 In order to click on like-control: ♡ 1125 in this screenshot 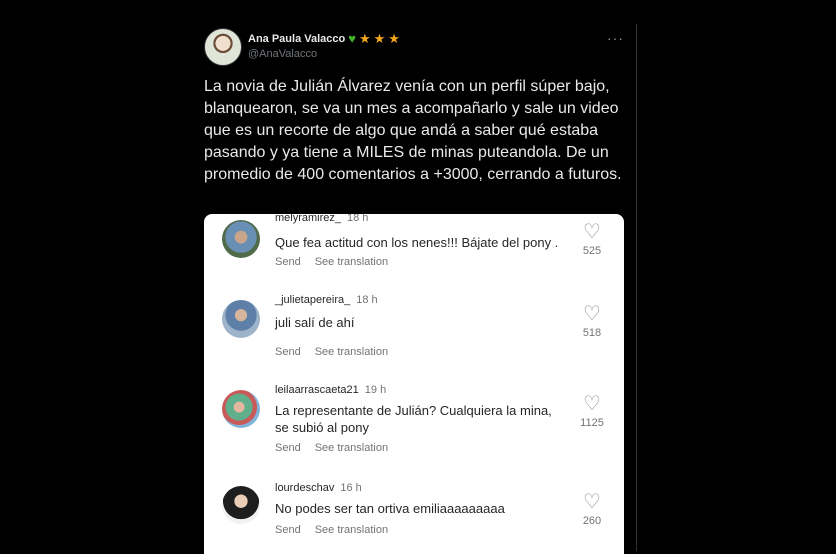, I will do `click(592, 411)`.